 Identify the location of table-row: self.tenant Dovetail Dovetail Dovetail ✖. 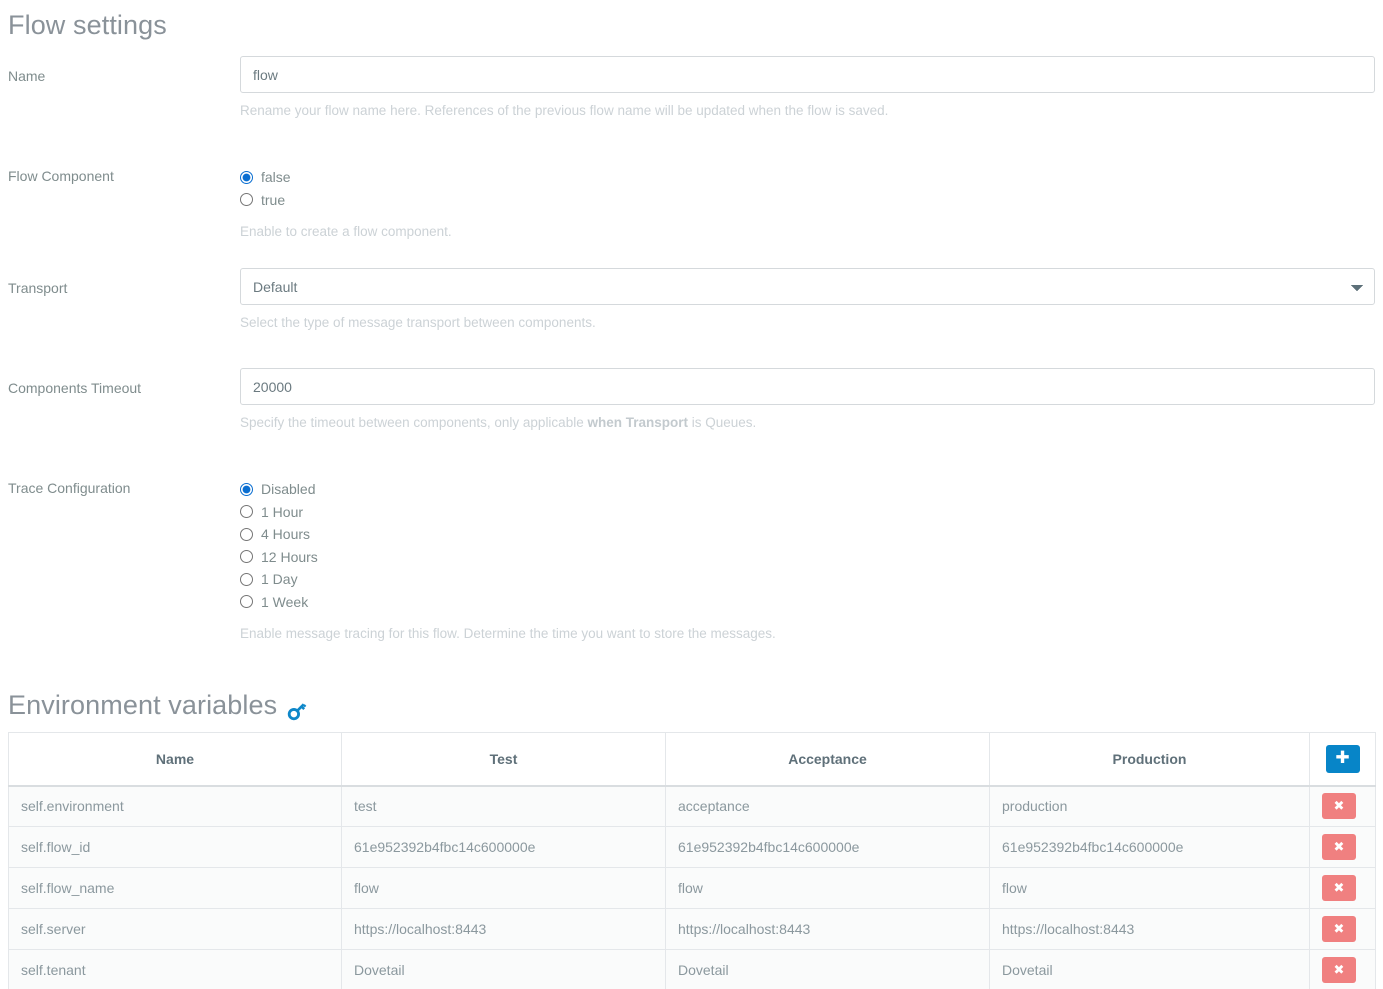
(692, 969).